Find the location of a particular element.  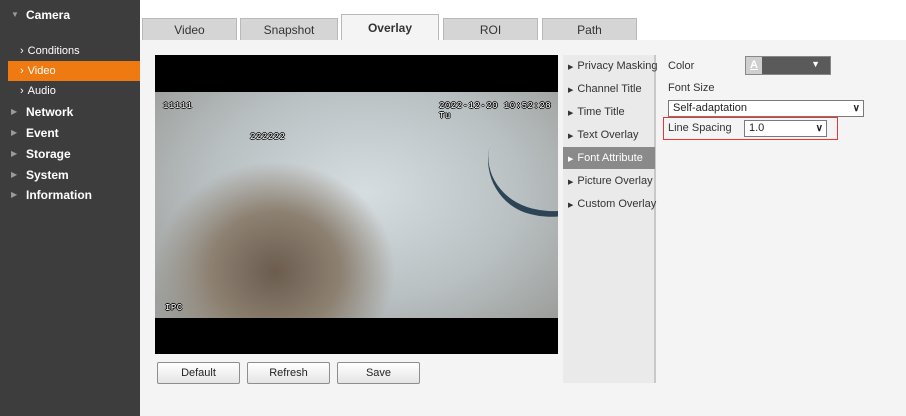

menu-item-label: Custom Overlay is located at coordinates (617, 204).